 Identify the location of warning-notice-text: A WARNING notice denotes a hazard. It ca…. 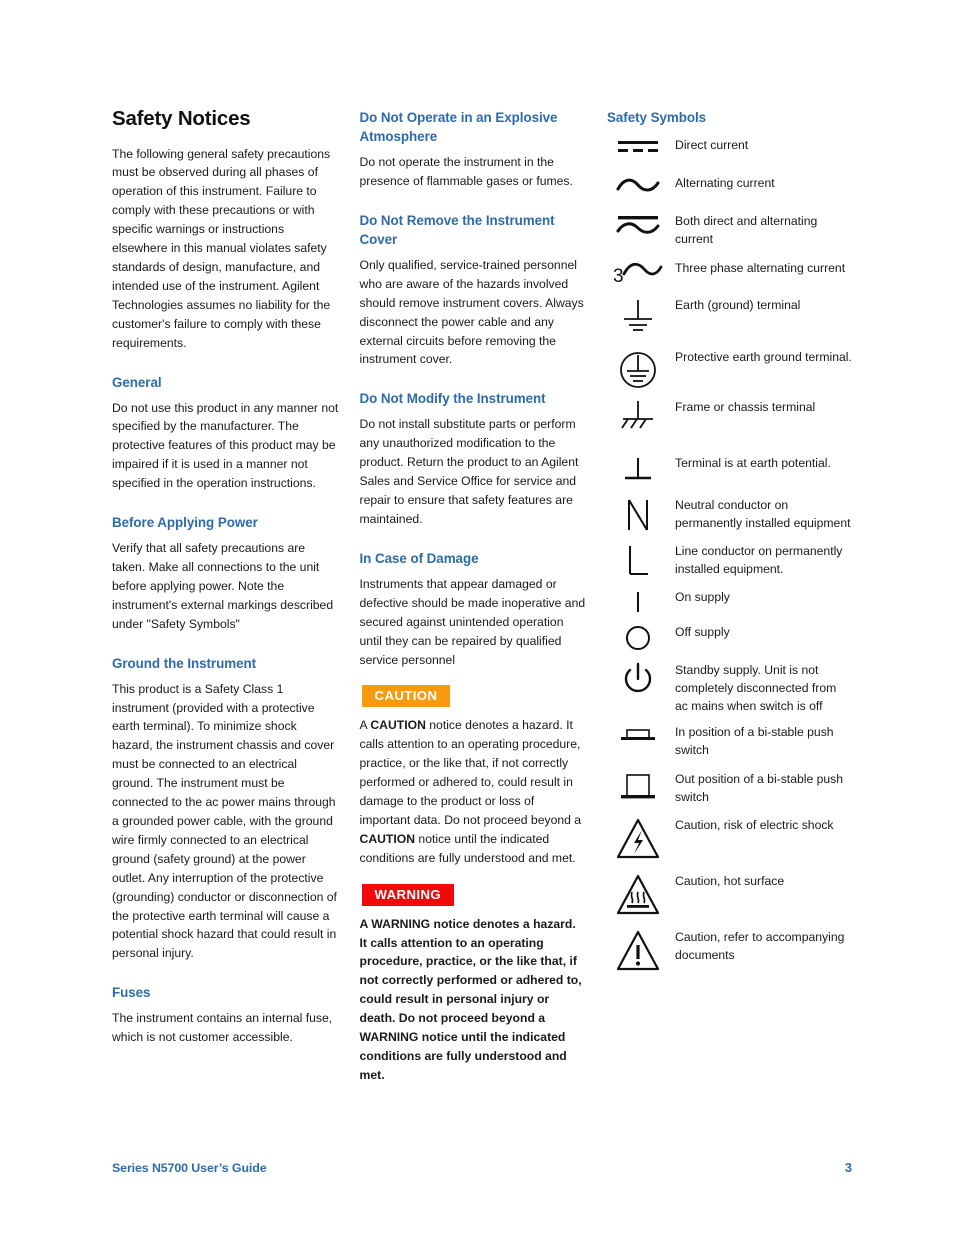
(470, 999).